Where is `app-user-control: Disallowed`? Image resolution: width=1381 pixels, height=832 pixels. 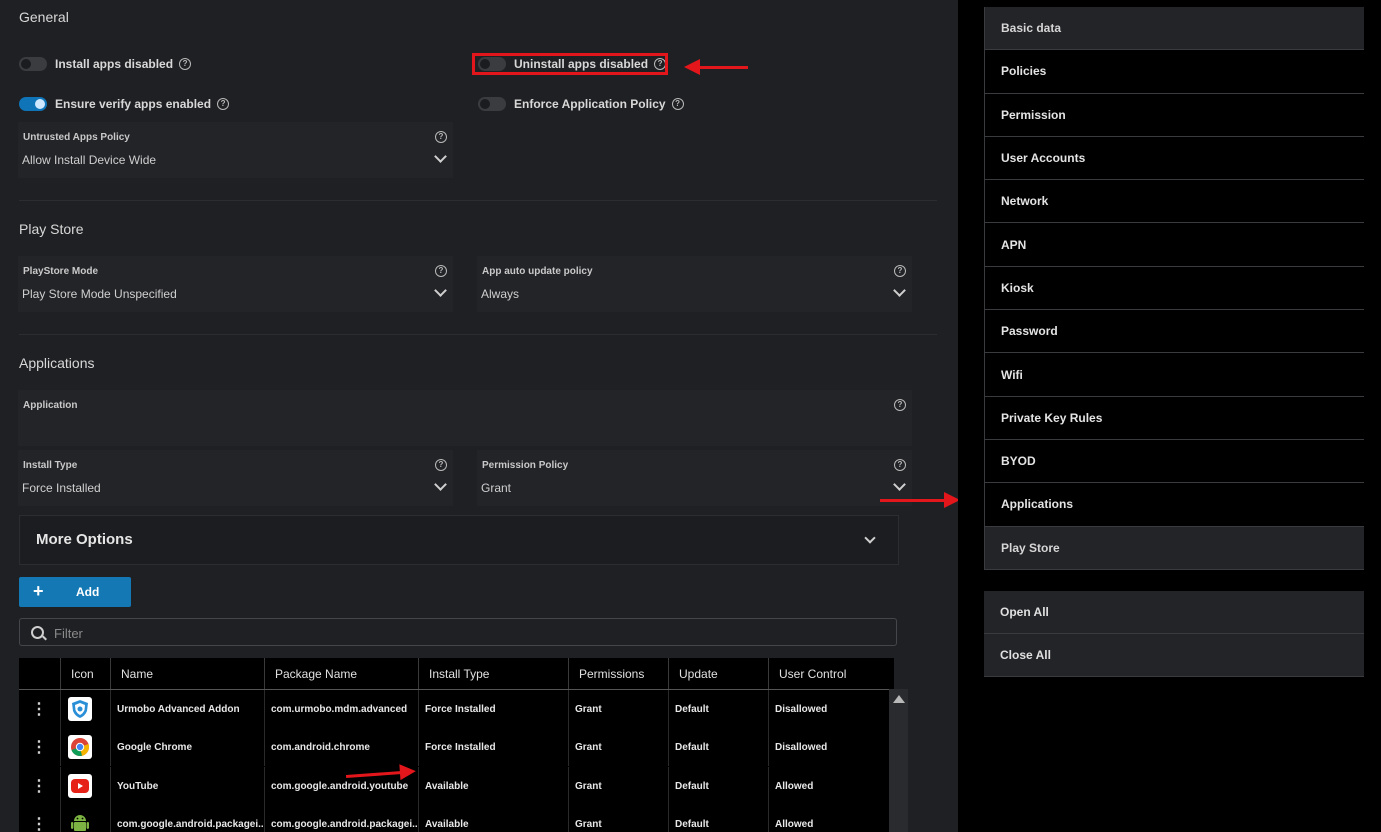
app-user-control: Disallowed is located at coordinates (801, 709).